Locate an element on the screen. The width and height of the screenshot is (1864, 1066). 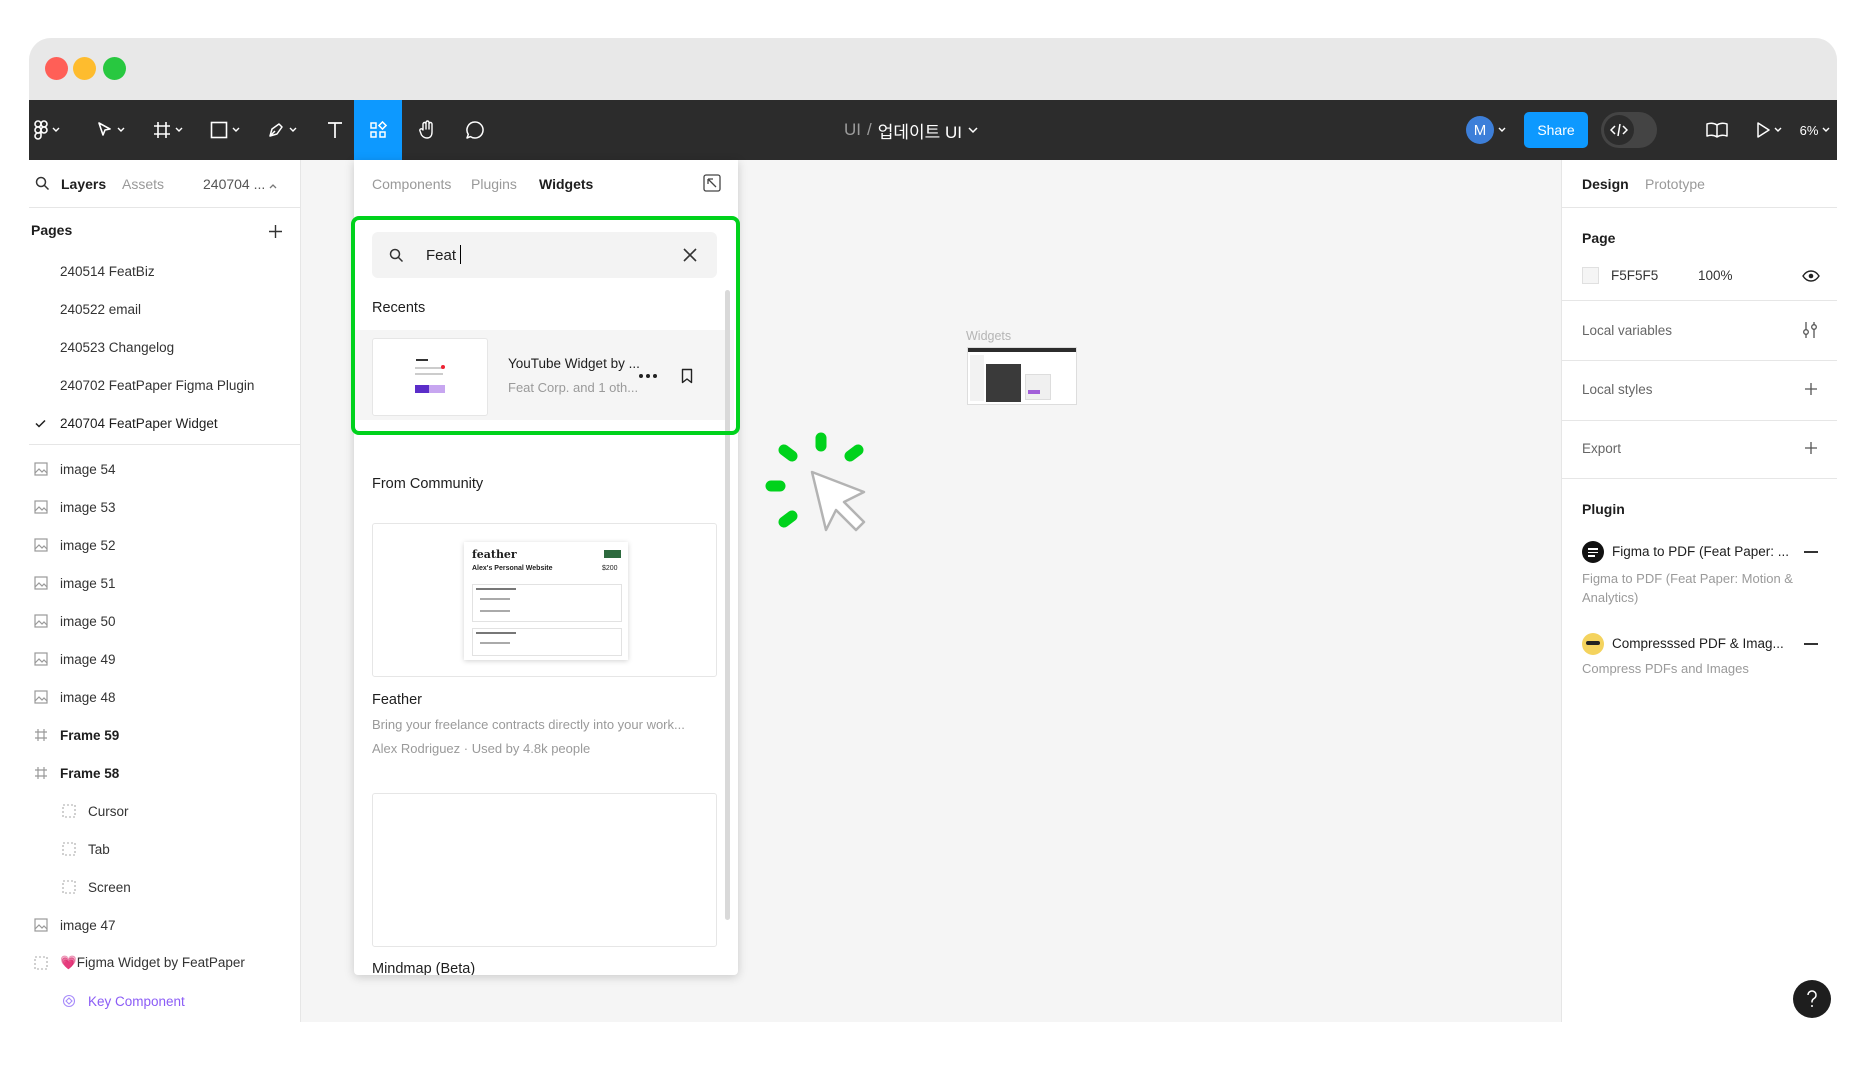
tab-widgets: Widgets is located at coordinates (566, 184).